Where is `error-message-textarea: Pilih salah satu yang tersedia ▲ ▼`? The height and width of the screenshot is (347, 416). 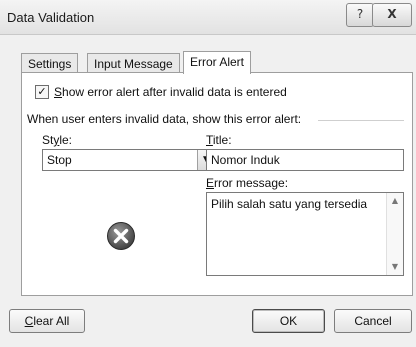 error-message-textarea: Pilih salah satu yang tersedia ▲ ▼ is located at coordinates (305, 234).